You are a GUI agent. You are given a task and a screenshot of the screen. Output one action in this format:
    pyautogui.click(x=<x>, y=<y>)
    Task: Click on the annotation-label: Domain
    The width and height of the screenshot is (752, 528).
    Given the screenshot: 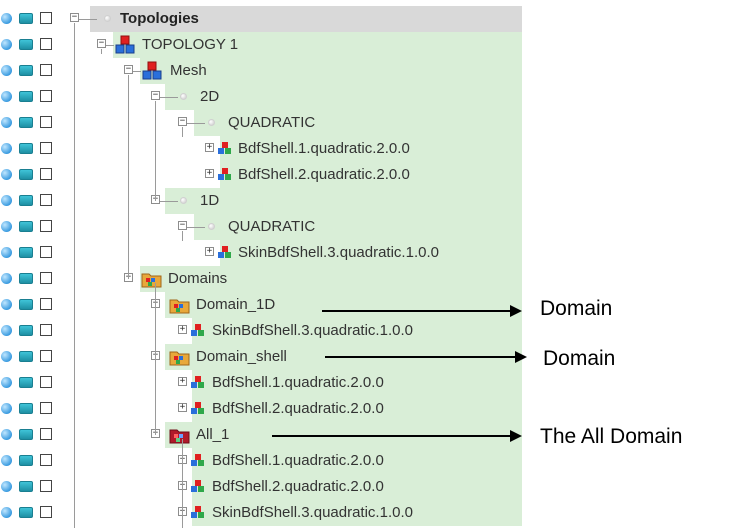 What is the action you would take?
    pyautogui.click(x=576, y=308)
    